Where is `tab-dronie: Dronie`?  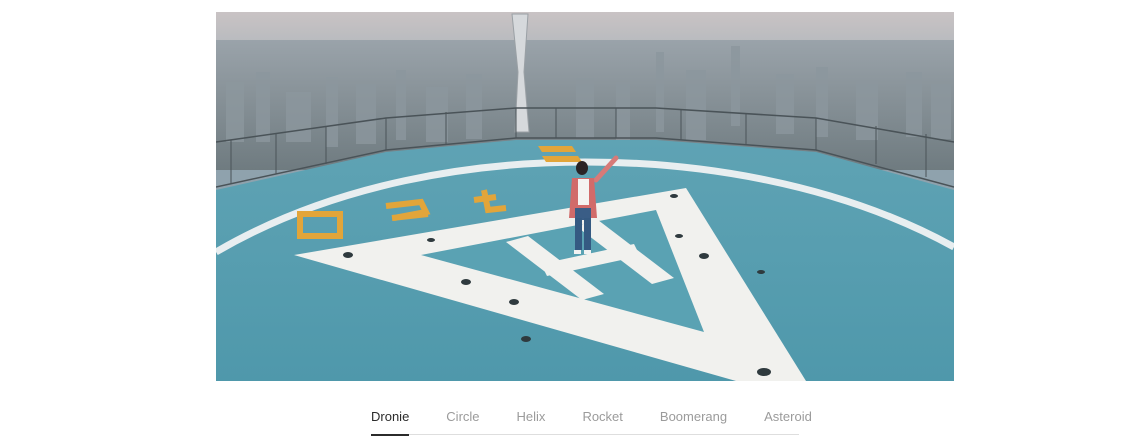 tab-dronie: Dronie is located at coordinates (390, 418).